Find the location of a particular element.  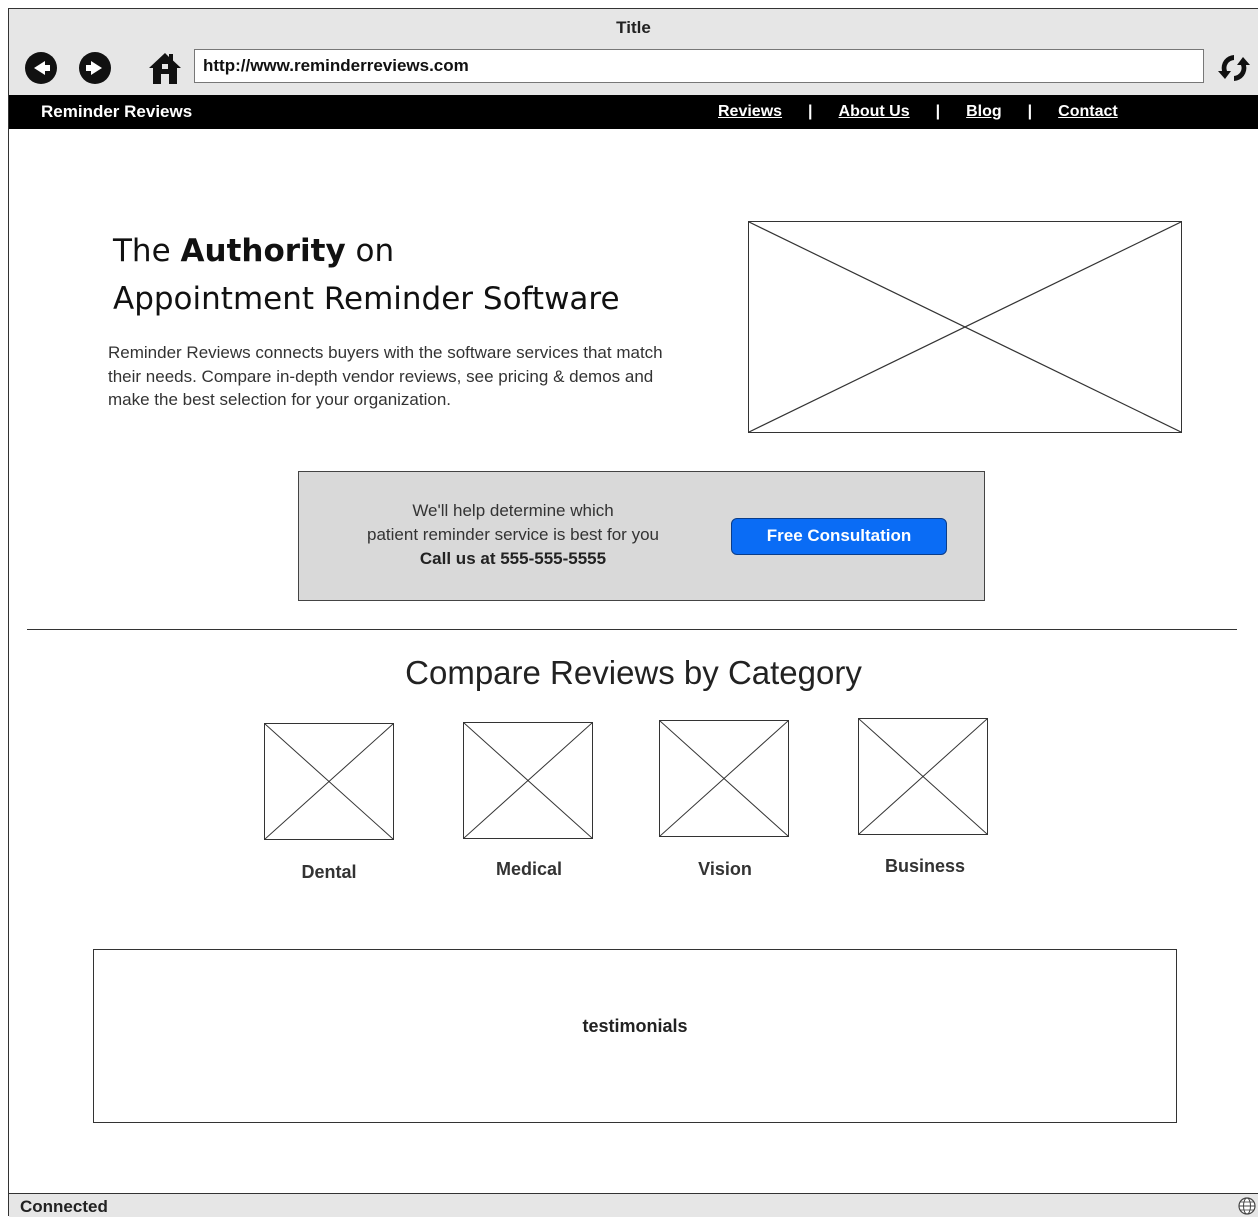

headline-post: on is located at coordinates (370, 251).